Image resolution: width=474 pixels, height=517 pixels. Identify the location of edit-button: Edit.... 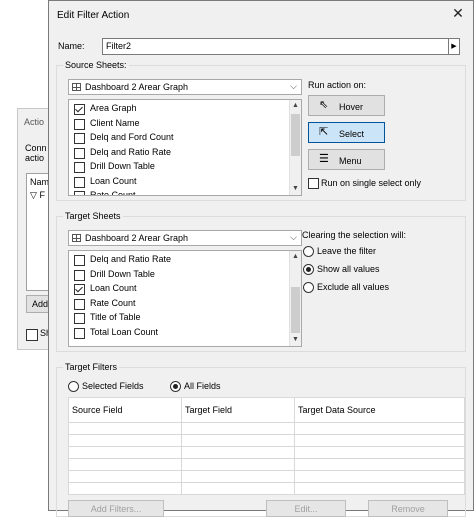
(306, 508).